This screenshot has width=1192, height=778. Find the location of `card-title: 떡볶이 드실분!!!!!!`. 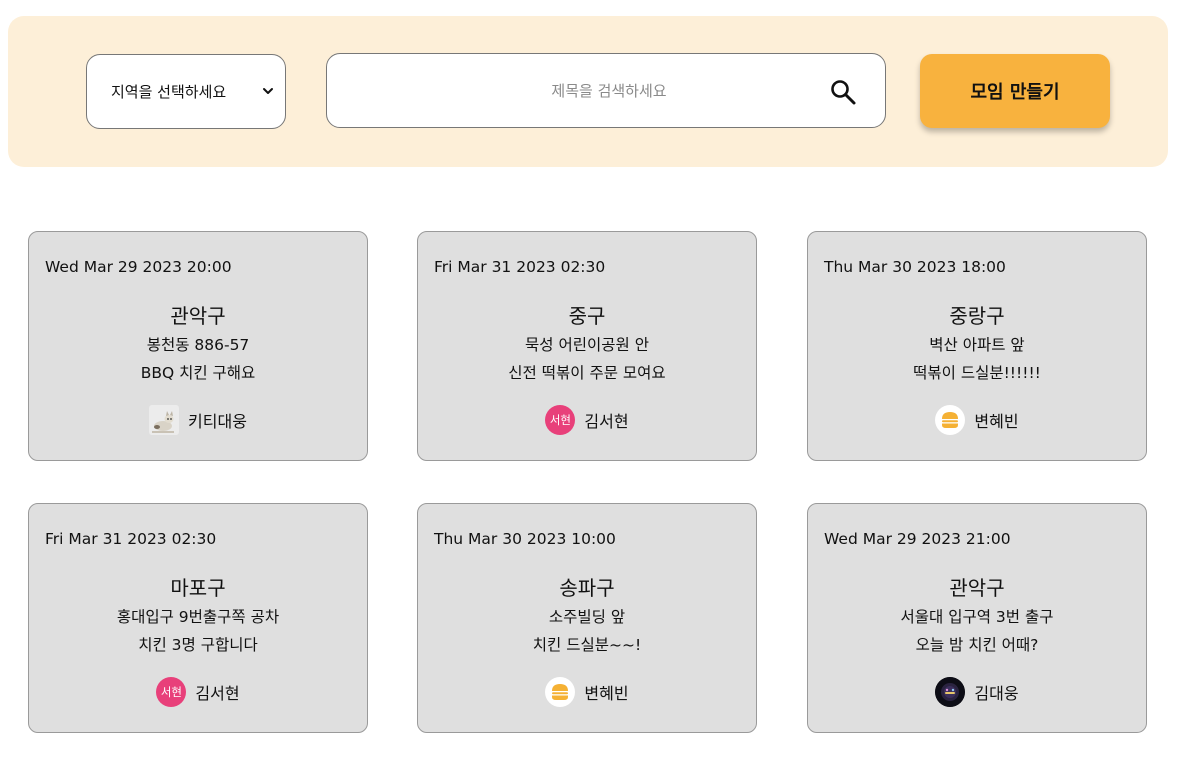

card-title: 떡볶이 드실분!!!!!! is located at coordinates (977, 373).